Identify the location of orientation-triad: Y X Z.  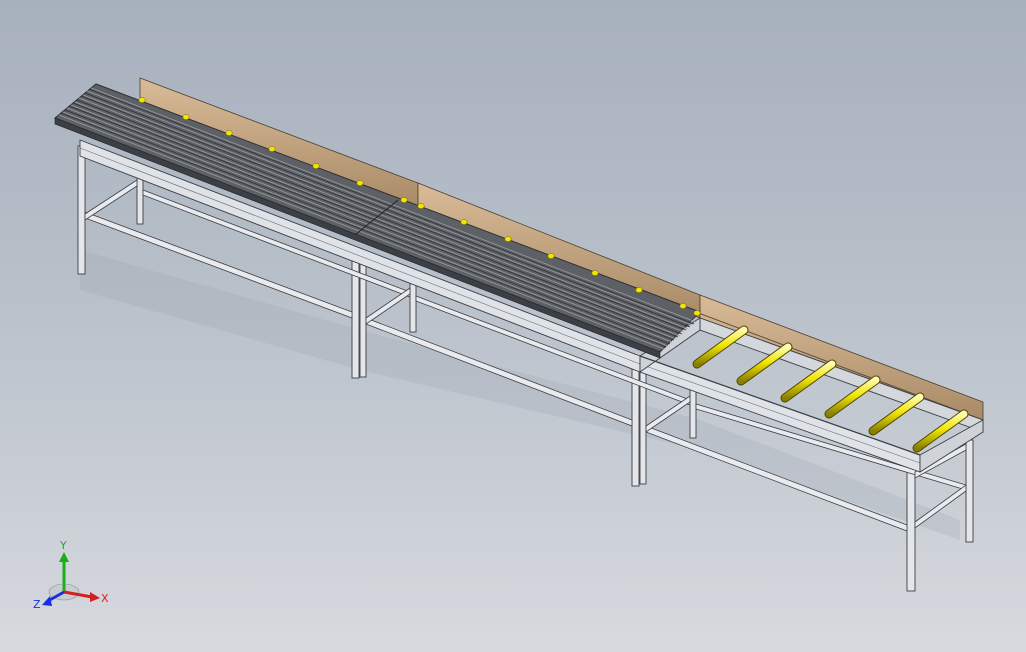
(71, 575).